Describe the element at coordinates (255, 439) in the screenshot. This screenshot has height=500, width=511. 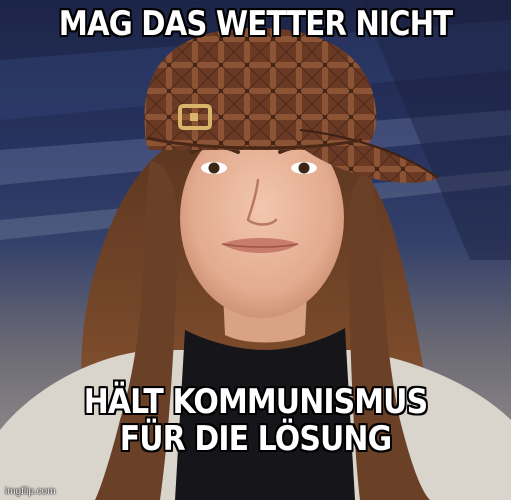
I see `bottom-caption-line-2: FÜR DIE LÖSUNG` at that location.